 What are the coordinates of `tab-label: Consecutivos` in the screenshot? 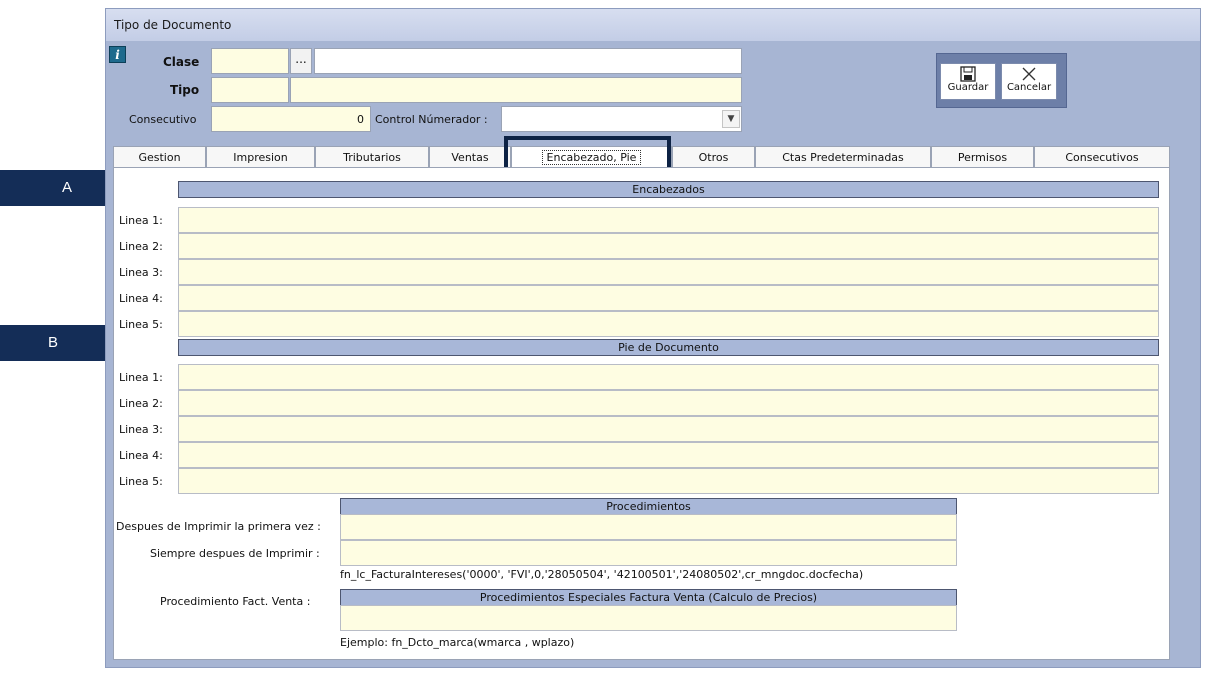 It's located at (1102, 157).